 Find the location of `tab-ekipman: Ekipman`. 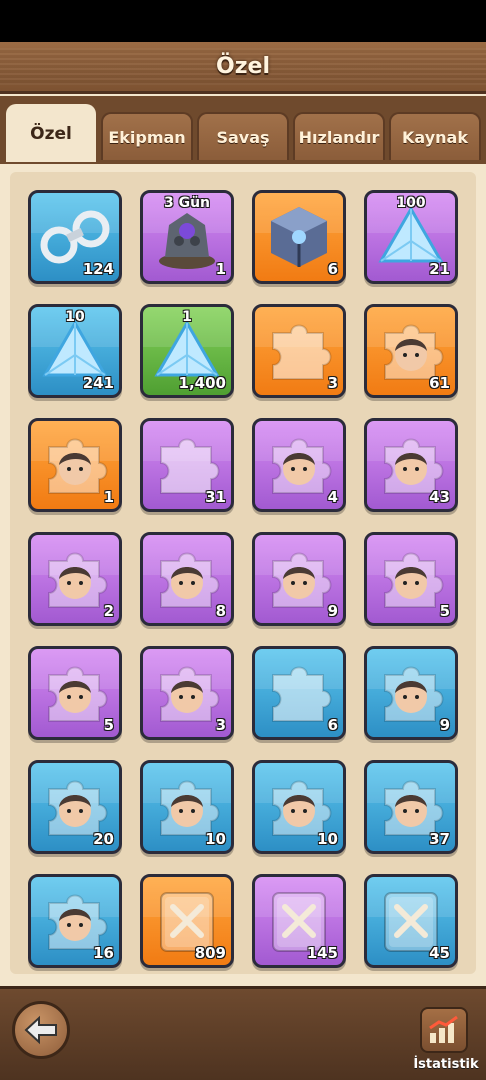

tab-ekipman: Ekipman is located at coordinates (147, 136).